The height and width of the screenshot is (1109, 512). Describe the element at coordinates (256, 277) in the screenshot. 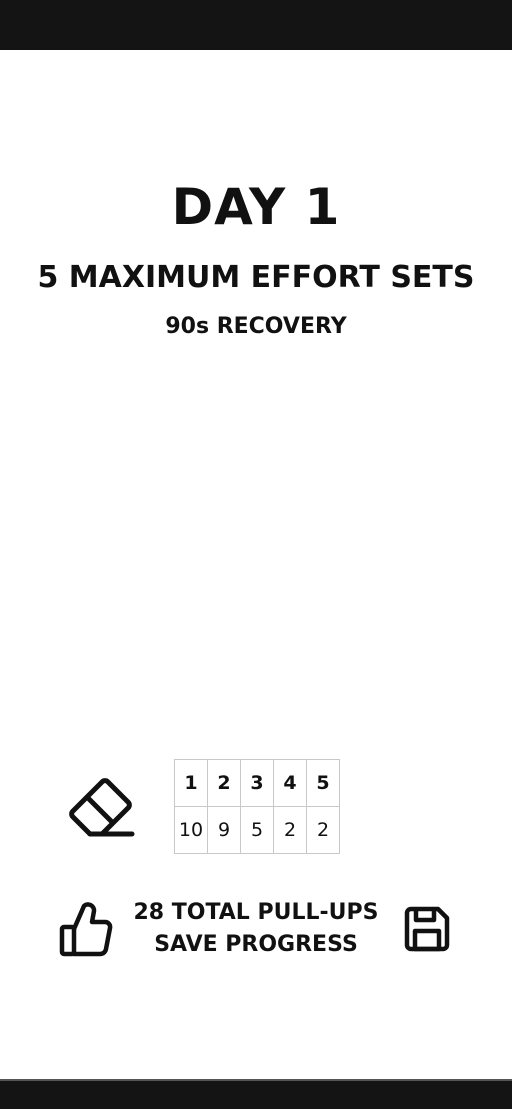

I see `workout-description: 5 MAXIMUM EFFORT SETS` at that location.